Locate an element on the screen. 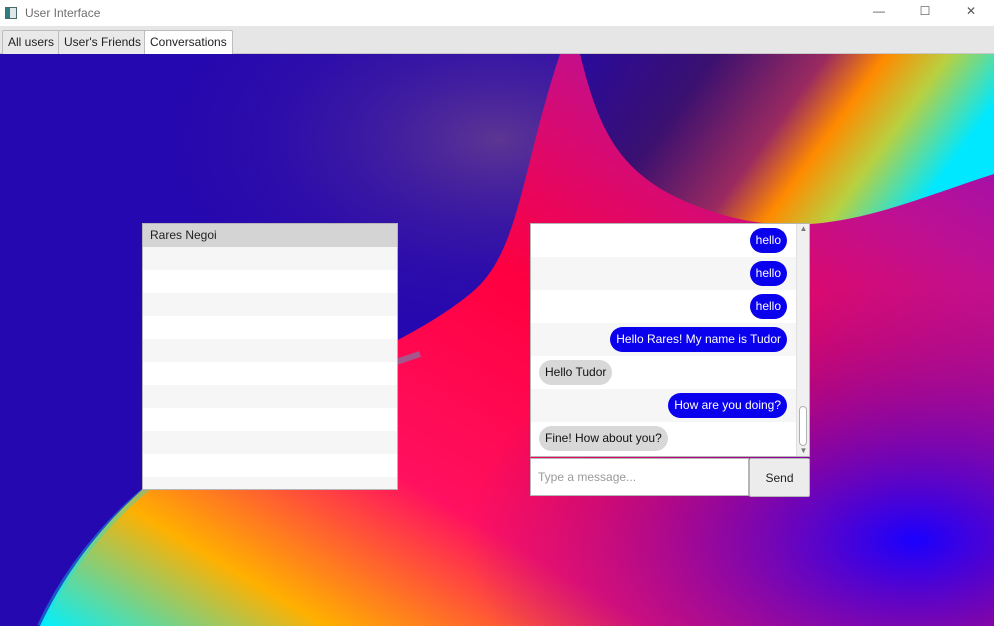  send-button: Send is located at coordinates (779, 477).